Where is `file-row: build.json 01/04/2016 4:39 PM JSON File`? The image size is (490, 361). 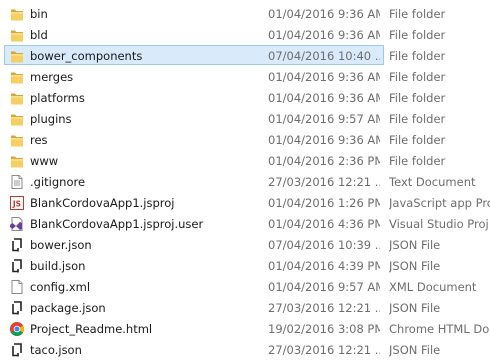 file-row: build.json 01/04/2016 4:39 PM JSON File is located at coordinates (245, 265).